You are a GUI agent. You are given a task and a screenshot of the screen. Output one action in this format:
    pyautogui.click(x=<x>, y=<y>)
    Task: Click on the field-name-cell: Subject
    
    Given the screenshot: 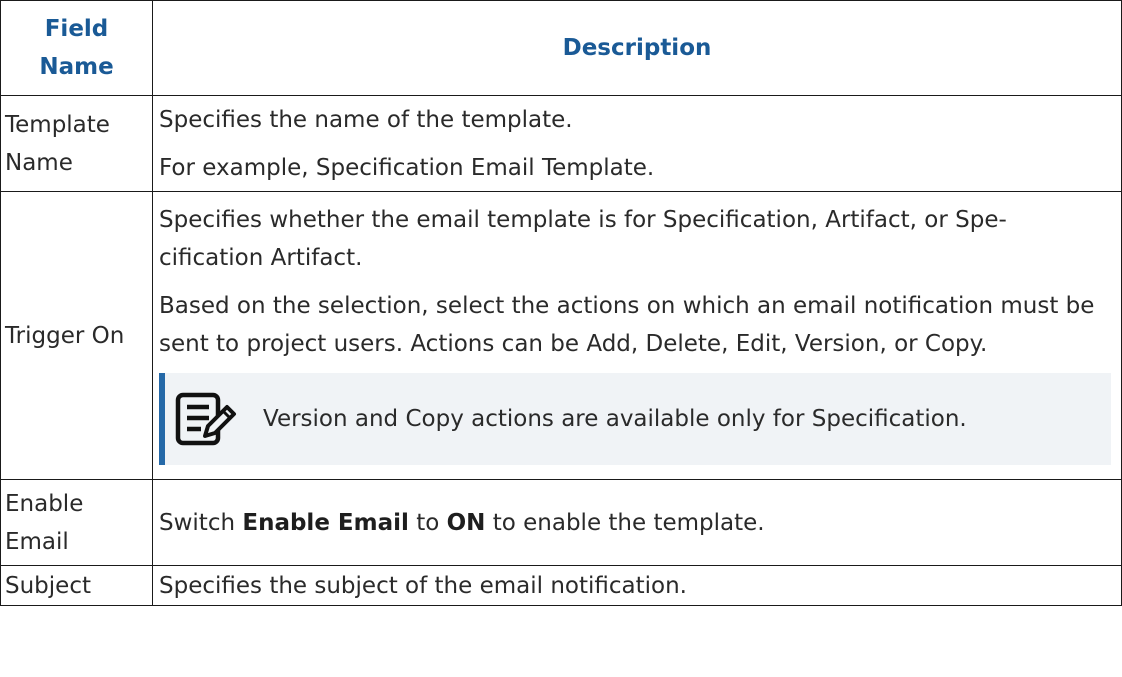 What is the action you would take?
    pyautogui.click(x=76, y=585)
    